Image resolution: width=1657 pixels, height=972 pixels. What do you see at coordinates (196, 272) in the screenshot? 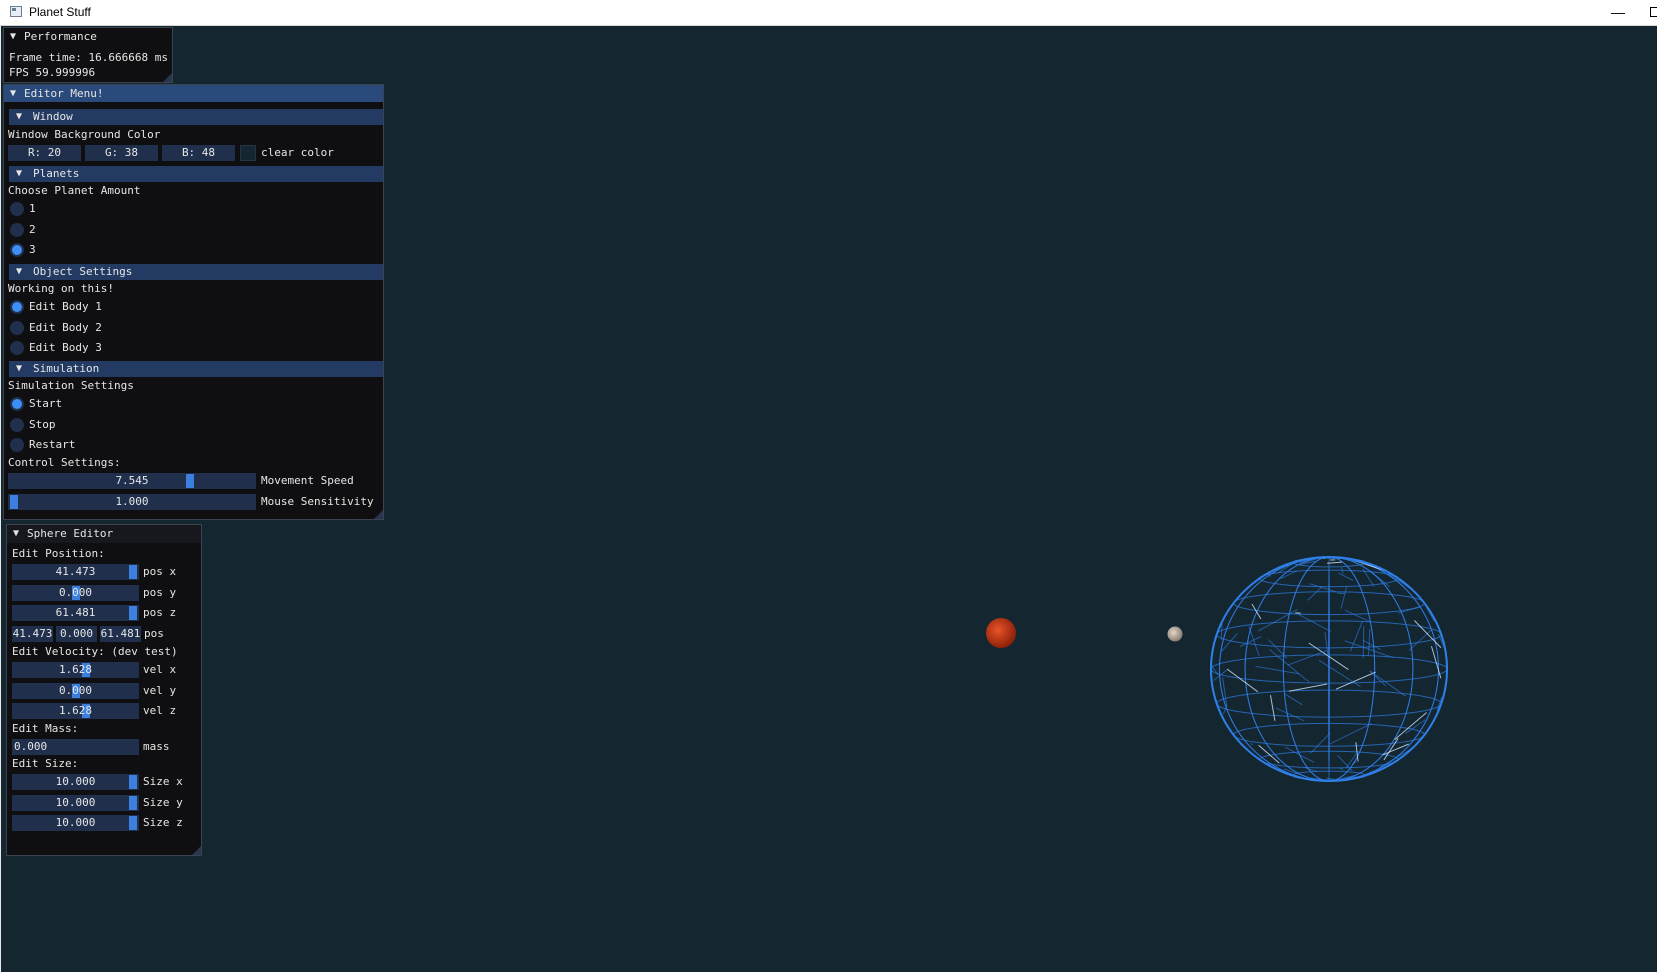
I see `section-object-settings: ▼ Object Settings` at bounding box center [196, 272].